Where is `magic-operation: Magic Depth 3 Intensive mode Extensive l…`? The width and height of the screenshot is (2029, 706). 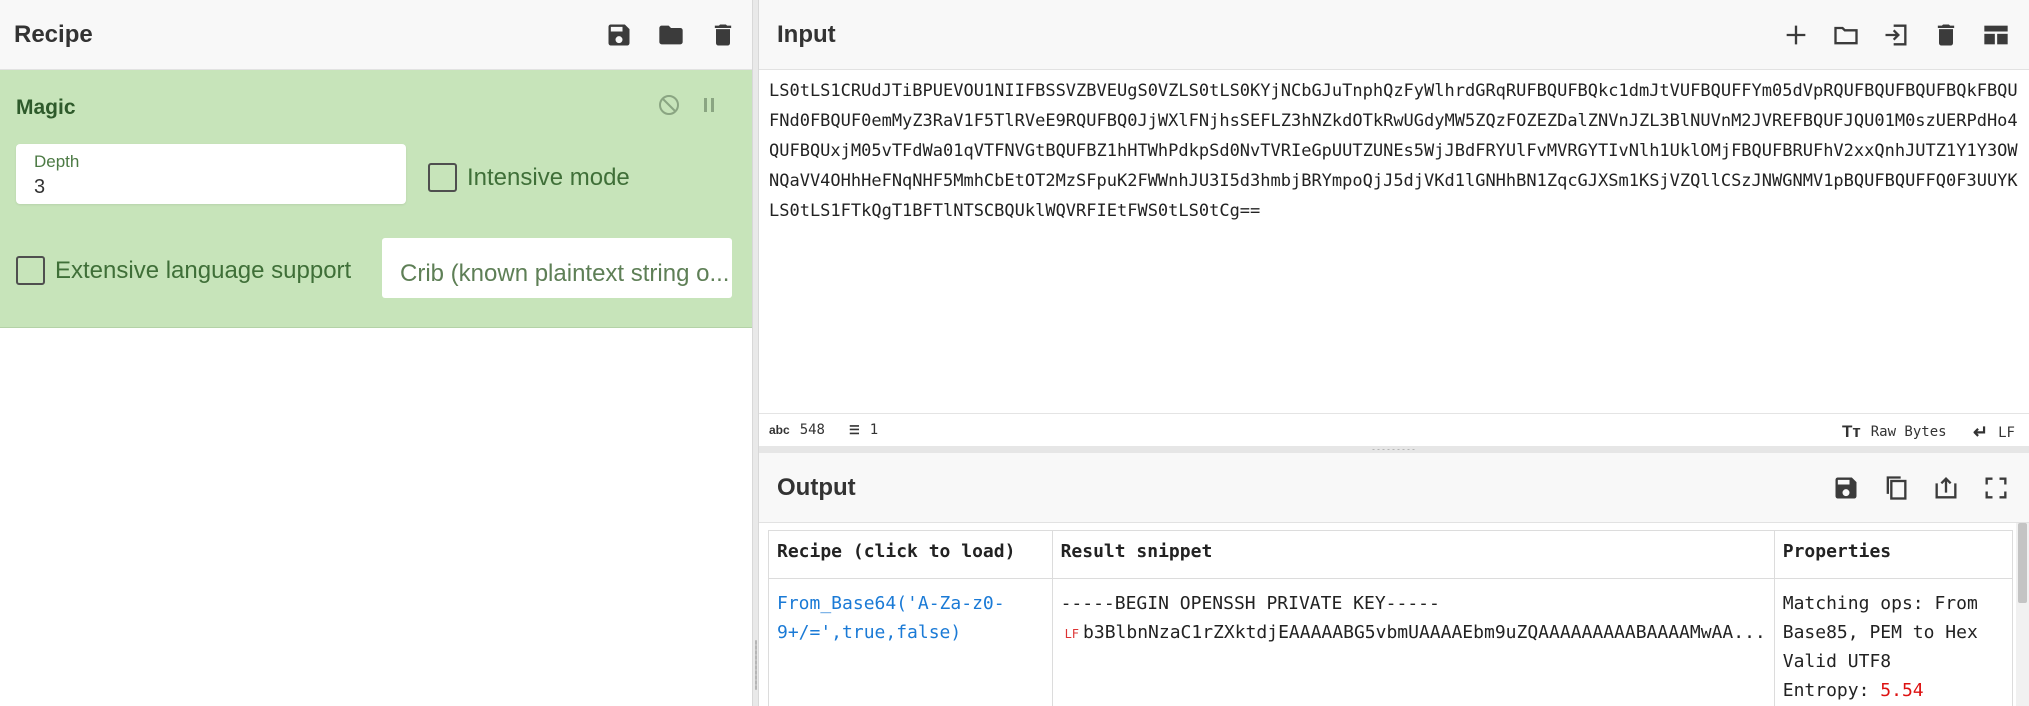 magic-operation: Magic Depth 3 Intensive mode Extensive l… is located at coordinates (376, 199).